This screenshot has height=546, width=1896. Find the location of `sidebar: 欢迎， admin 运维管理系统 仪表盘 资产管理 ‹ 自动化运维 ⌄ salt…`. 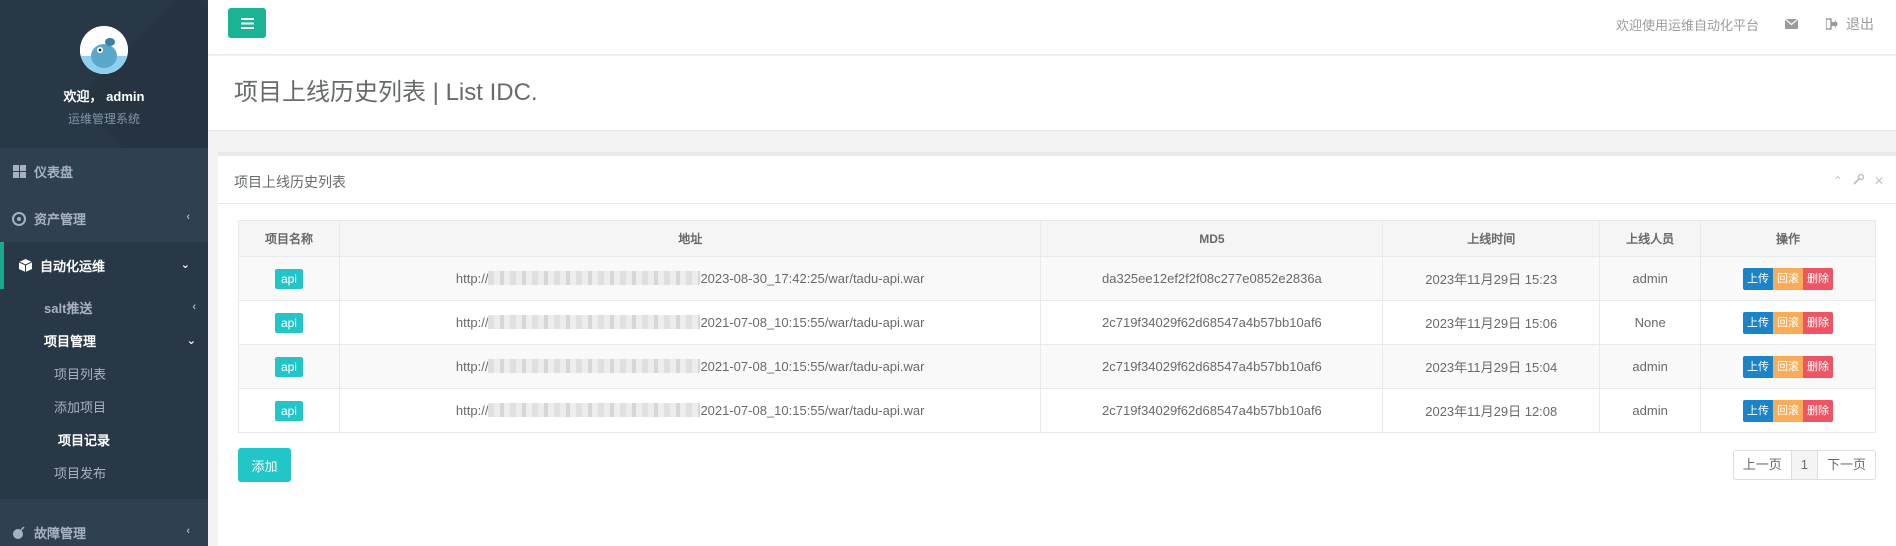

sidebar: 欢迎， admin 运维管理系统 仪表盘 资产管理 ‹ 自动化运维 ⌄ salt… is located at coordinates (104, 273).